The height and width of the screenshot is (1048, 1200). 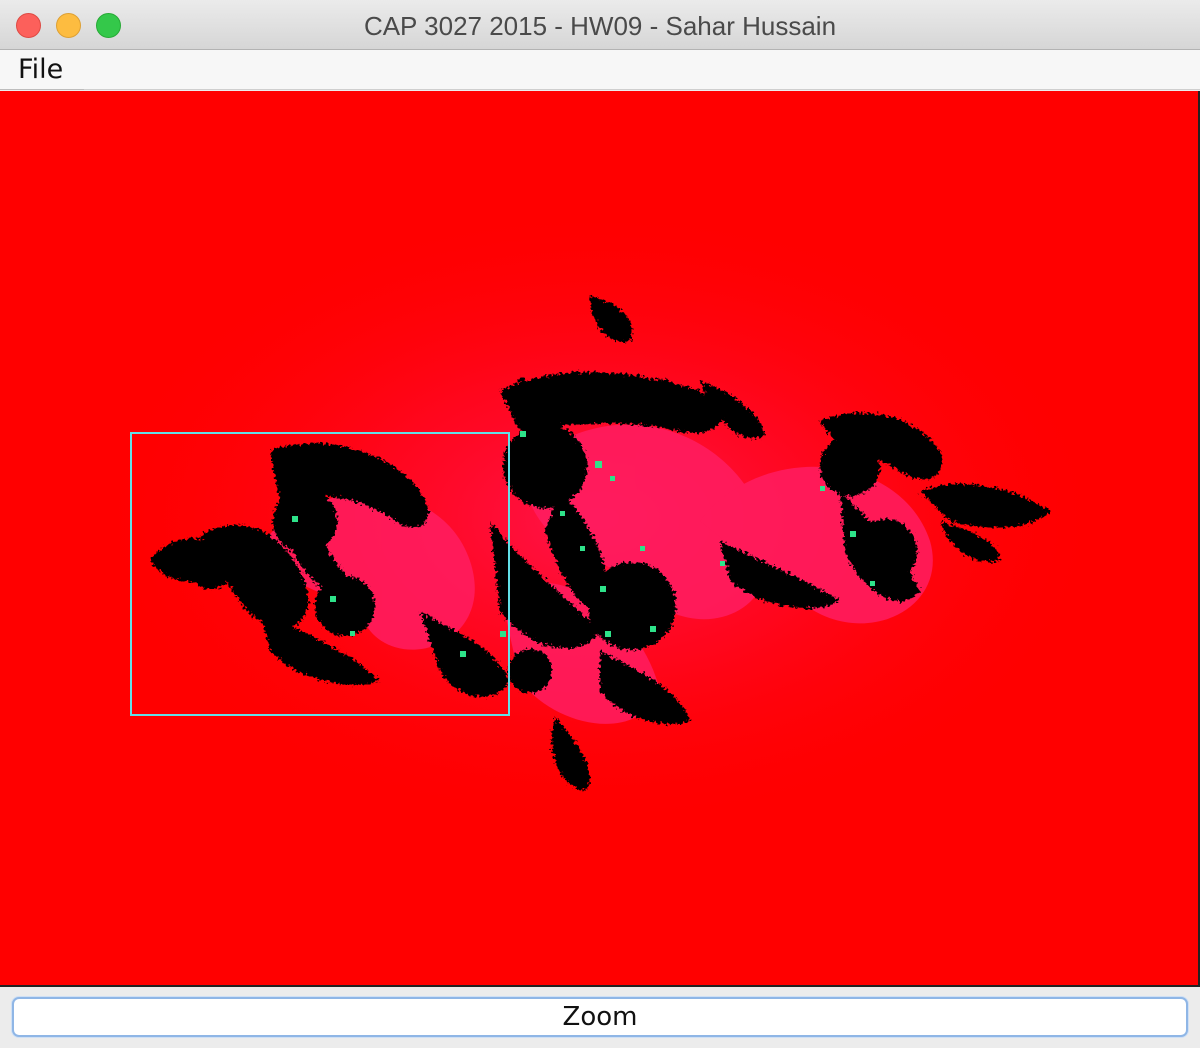 I want to click on zoom-button: Zoom, so click(x=600, y=1017).